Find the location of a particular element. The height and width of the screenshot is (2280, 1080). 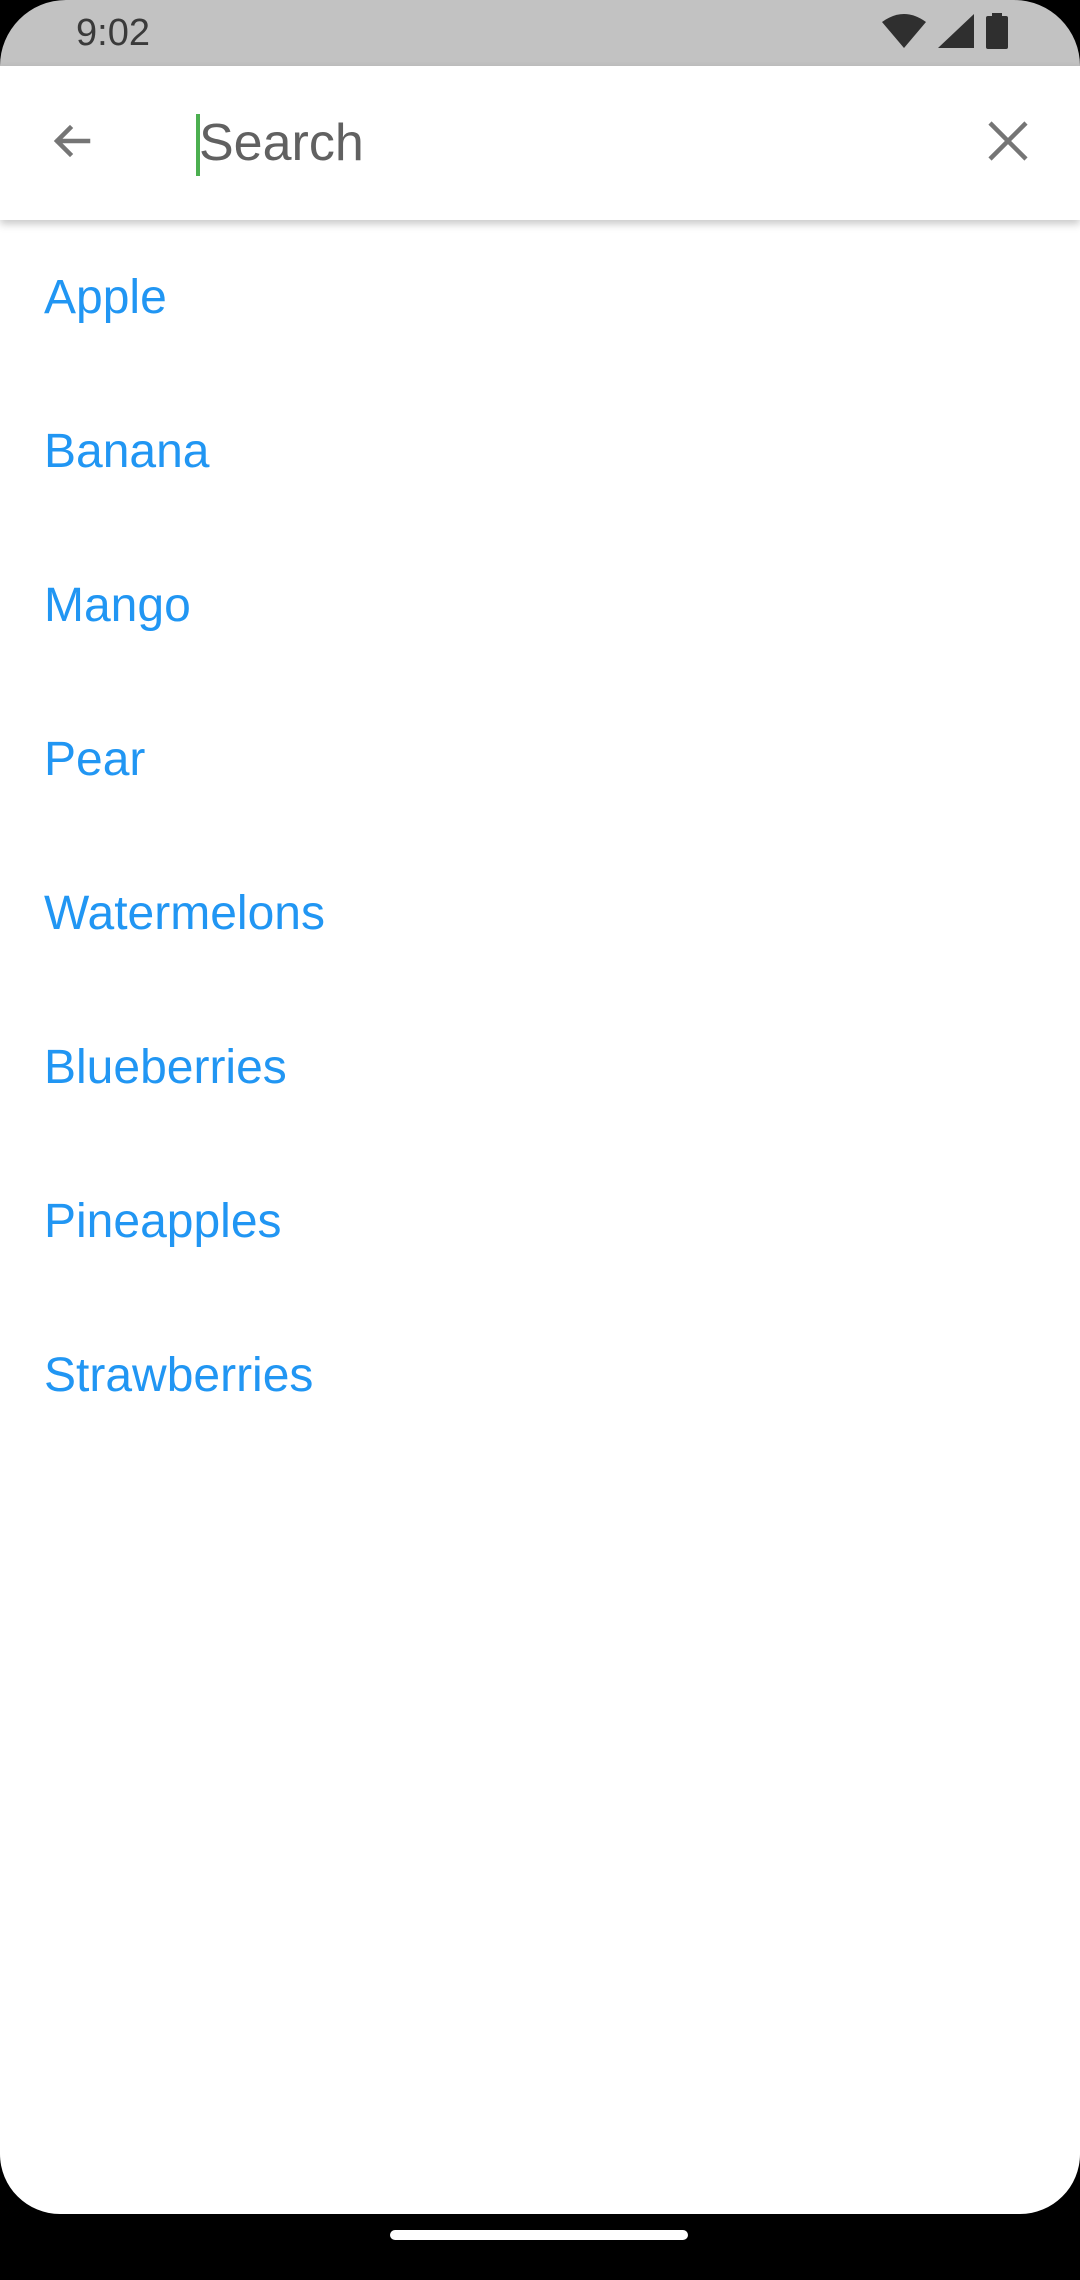

search-field is located at coordinates (576, 143).